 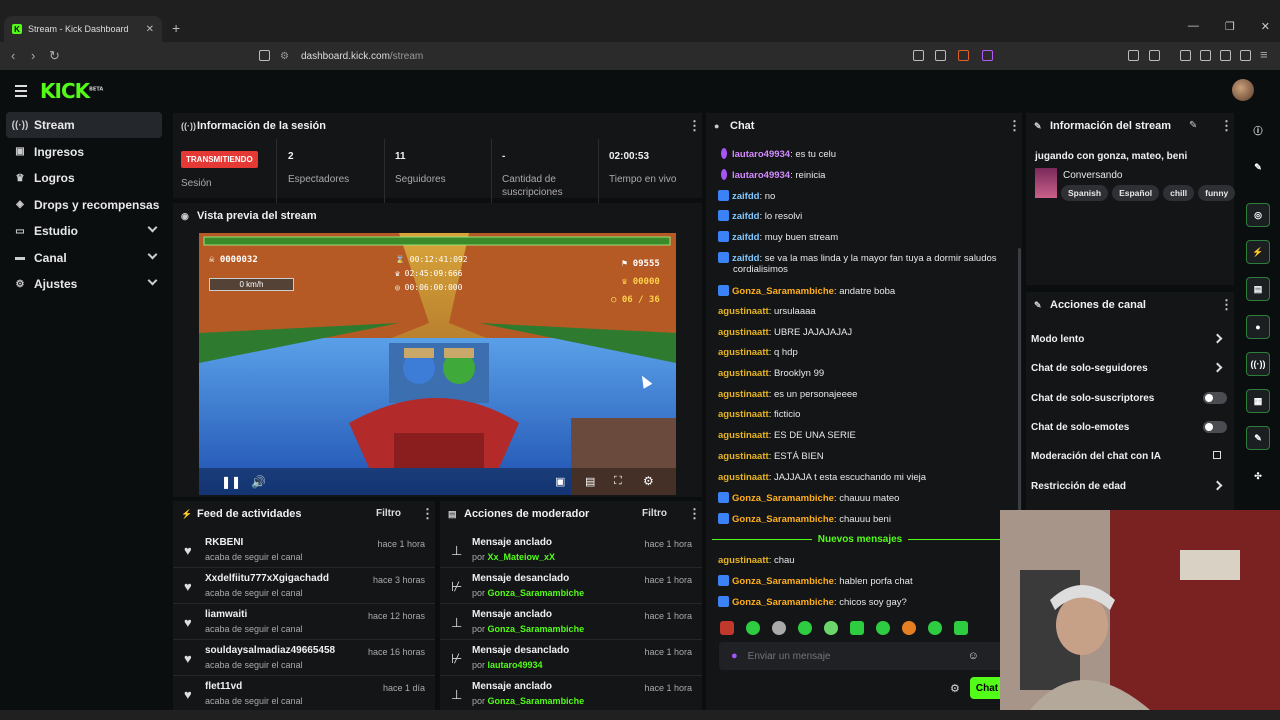 I want to click on chat-username: lautaro49934, so click(x=761, y=175).